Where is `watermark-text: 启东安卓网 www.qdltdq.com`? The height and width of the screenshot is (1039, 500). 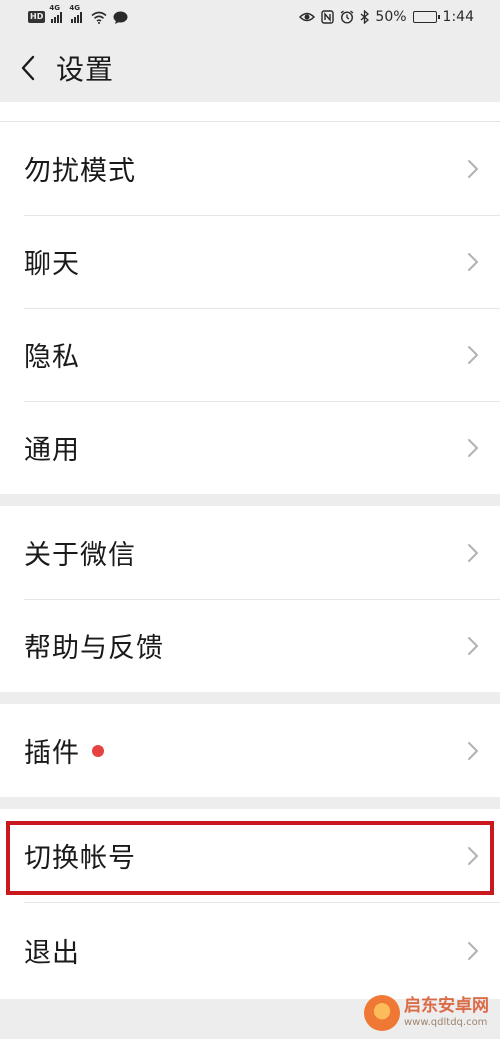 watermark-text: 启东安卓网 www.qdltdq.com is located at coordinates (446, 1013).